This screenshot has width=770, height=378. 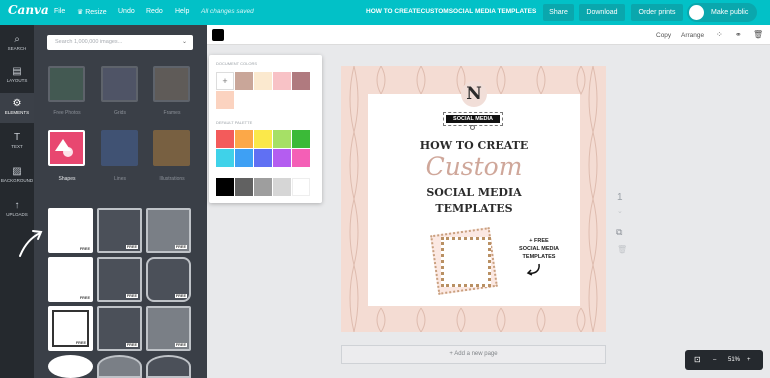 What do you see at coordinates (620, 197) in the screenshot?
I see `page-number: 1` at bounding box center [620, 197].